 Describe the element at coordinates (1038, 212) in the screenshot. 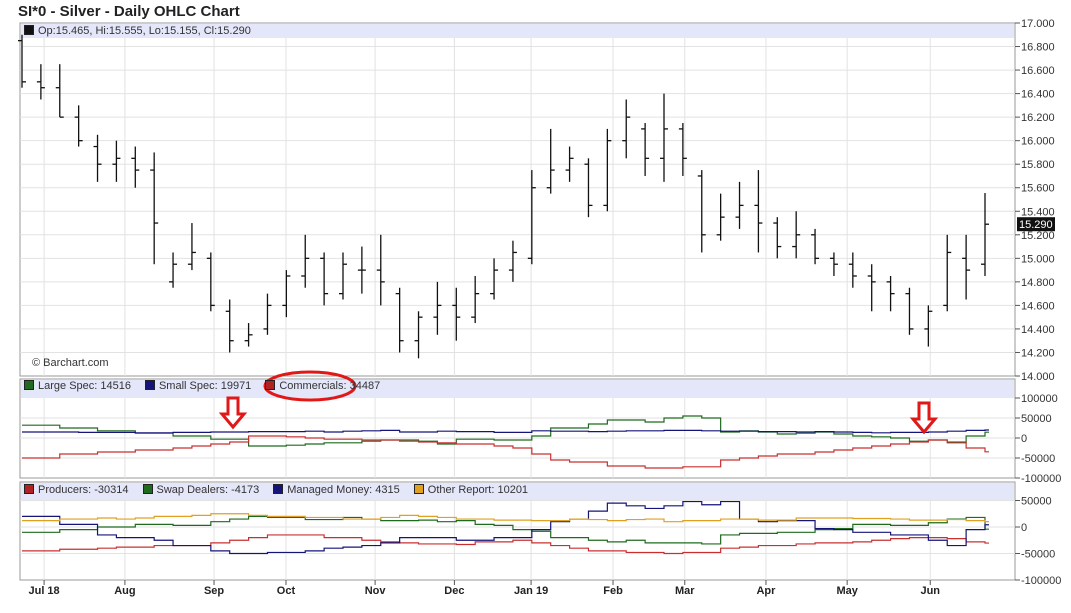

I see `y-tick-label: 15.400` at that location.